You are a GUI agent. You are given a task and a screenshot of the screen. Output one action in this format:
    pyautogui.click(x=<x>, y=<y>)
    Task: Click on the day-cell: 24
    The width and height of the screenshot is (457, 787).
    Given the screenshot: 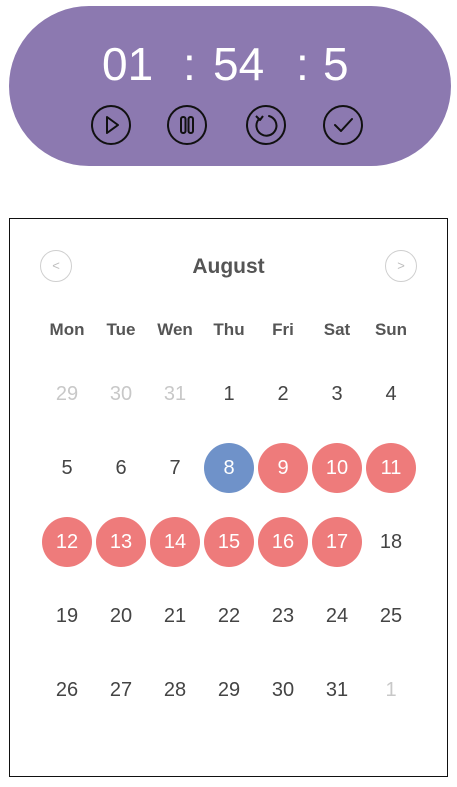 What is the action you would take?
    pyautogui.click(x=337, y=616)
    